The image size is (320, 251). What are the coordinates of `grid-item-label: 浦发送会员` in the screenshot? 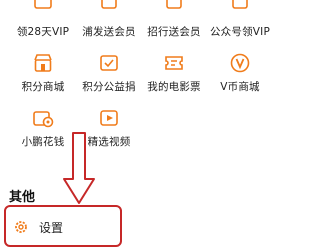 It's located at (109, 32).